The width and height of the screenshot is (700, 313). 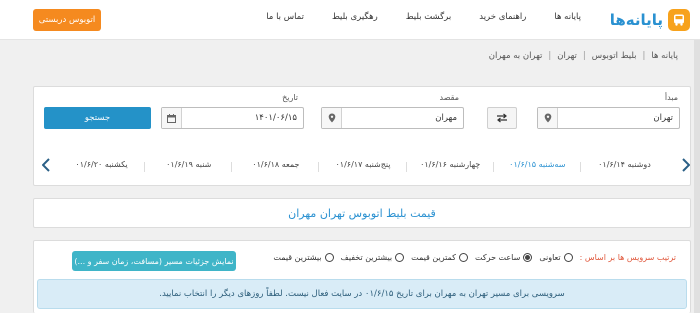 What do you see at coordinates (671, 97) in the screenshot?
I see `origin-label: مبدأ` at bounding box center [671, 97].